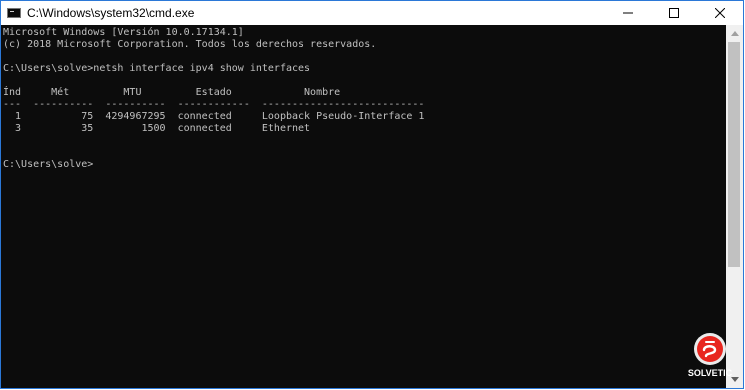  I want to click on console-prompt-line: C:\Users\solve>, so click(48, 164).